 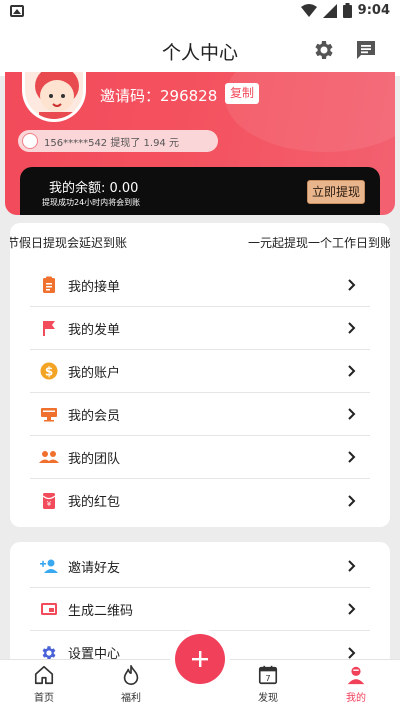 What do you see at coordinates (101, 611) in the screenshot?
I see `menu-label: 生成二维码` at bounding box center [101, 611].